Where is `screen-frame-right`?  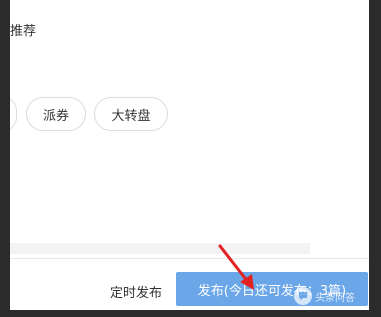 screen-frame-right is located at coordinates (375, 158).